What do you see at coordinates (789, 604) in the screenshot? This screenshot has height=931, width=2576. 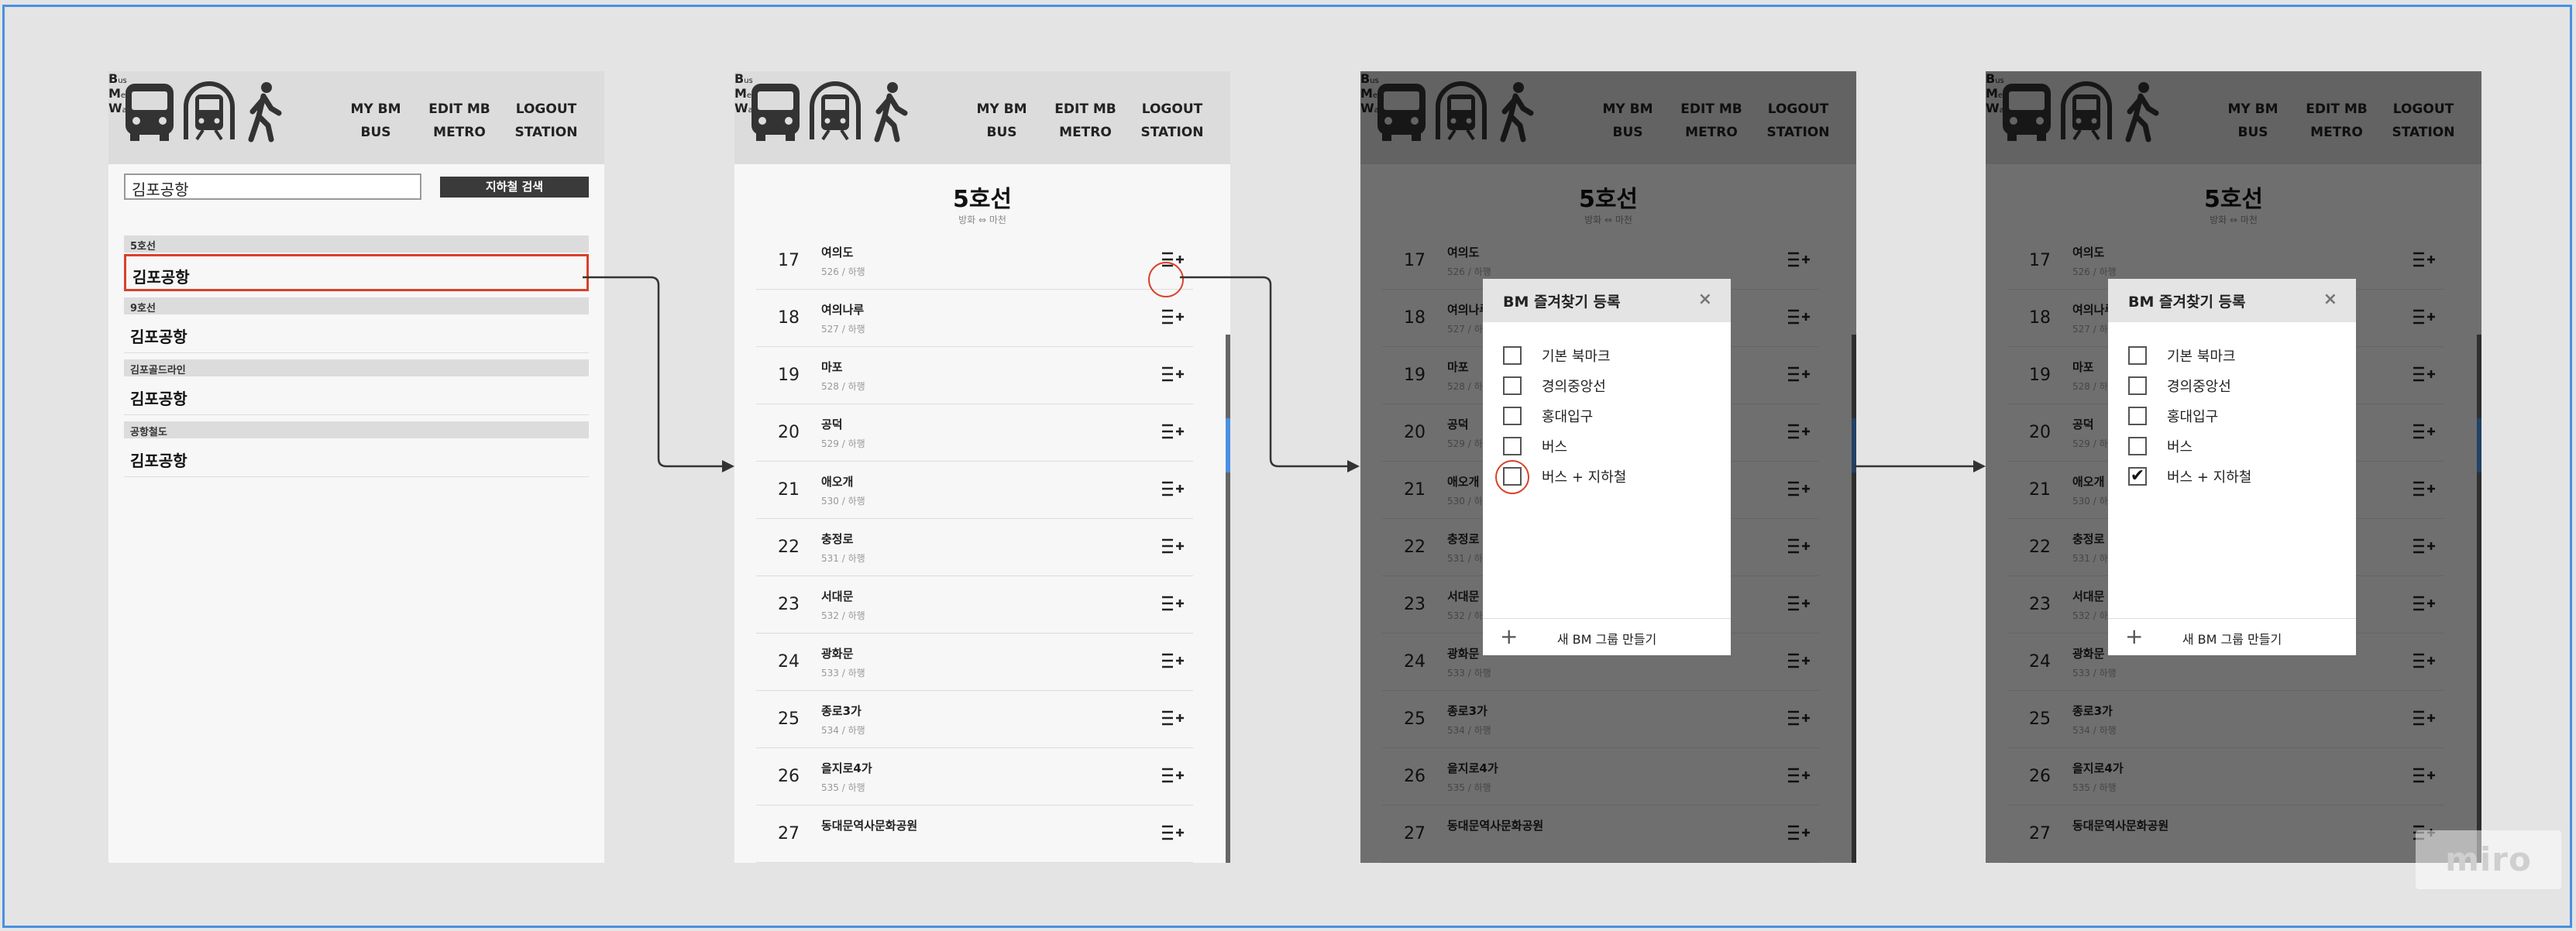 I see `station-number: 23` at bounding box center [789, 604].